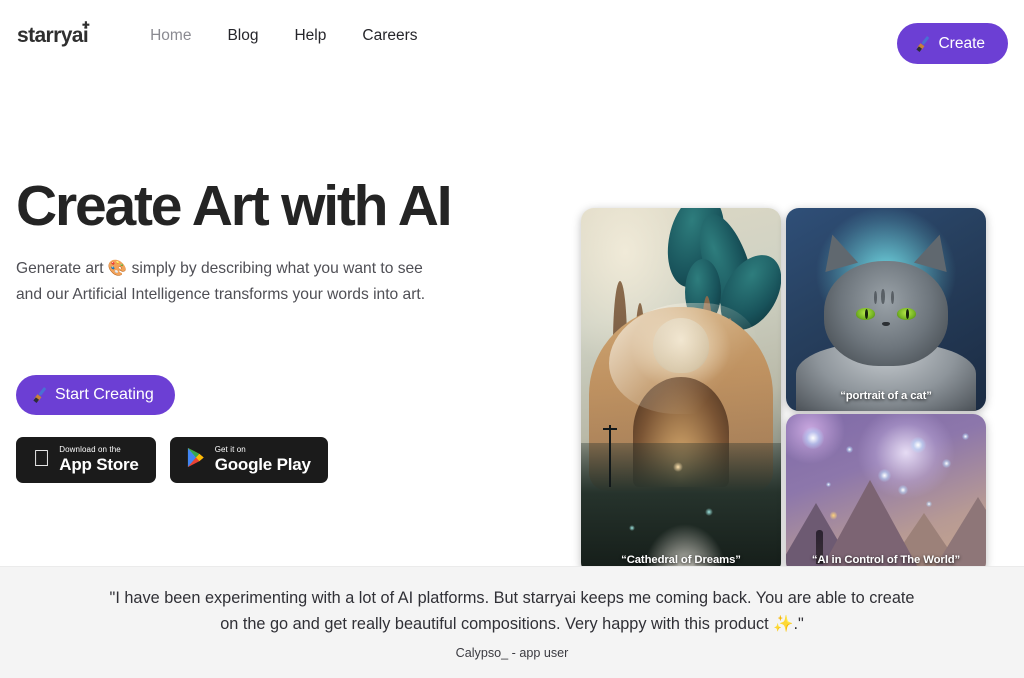  Describe the element at coordinates (886, 560) in the screenshot. I see `artwork-caption: “AI in Control of The World”` at that location.